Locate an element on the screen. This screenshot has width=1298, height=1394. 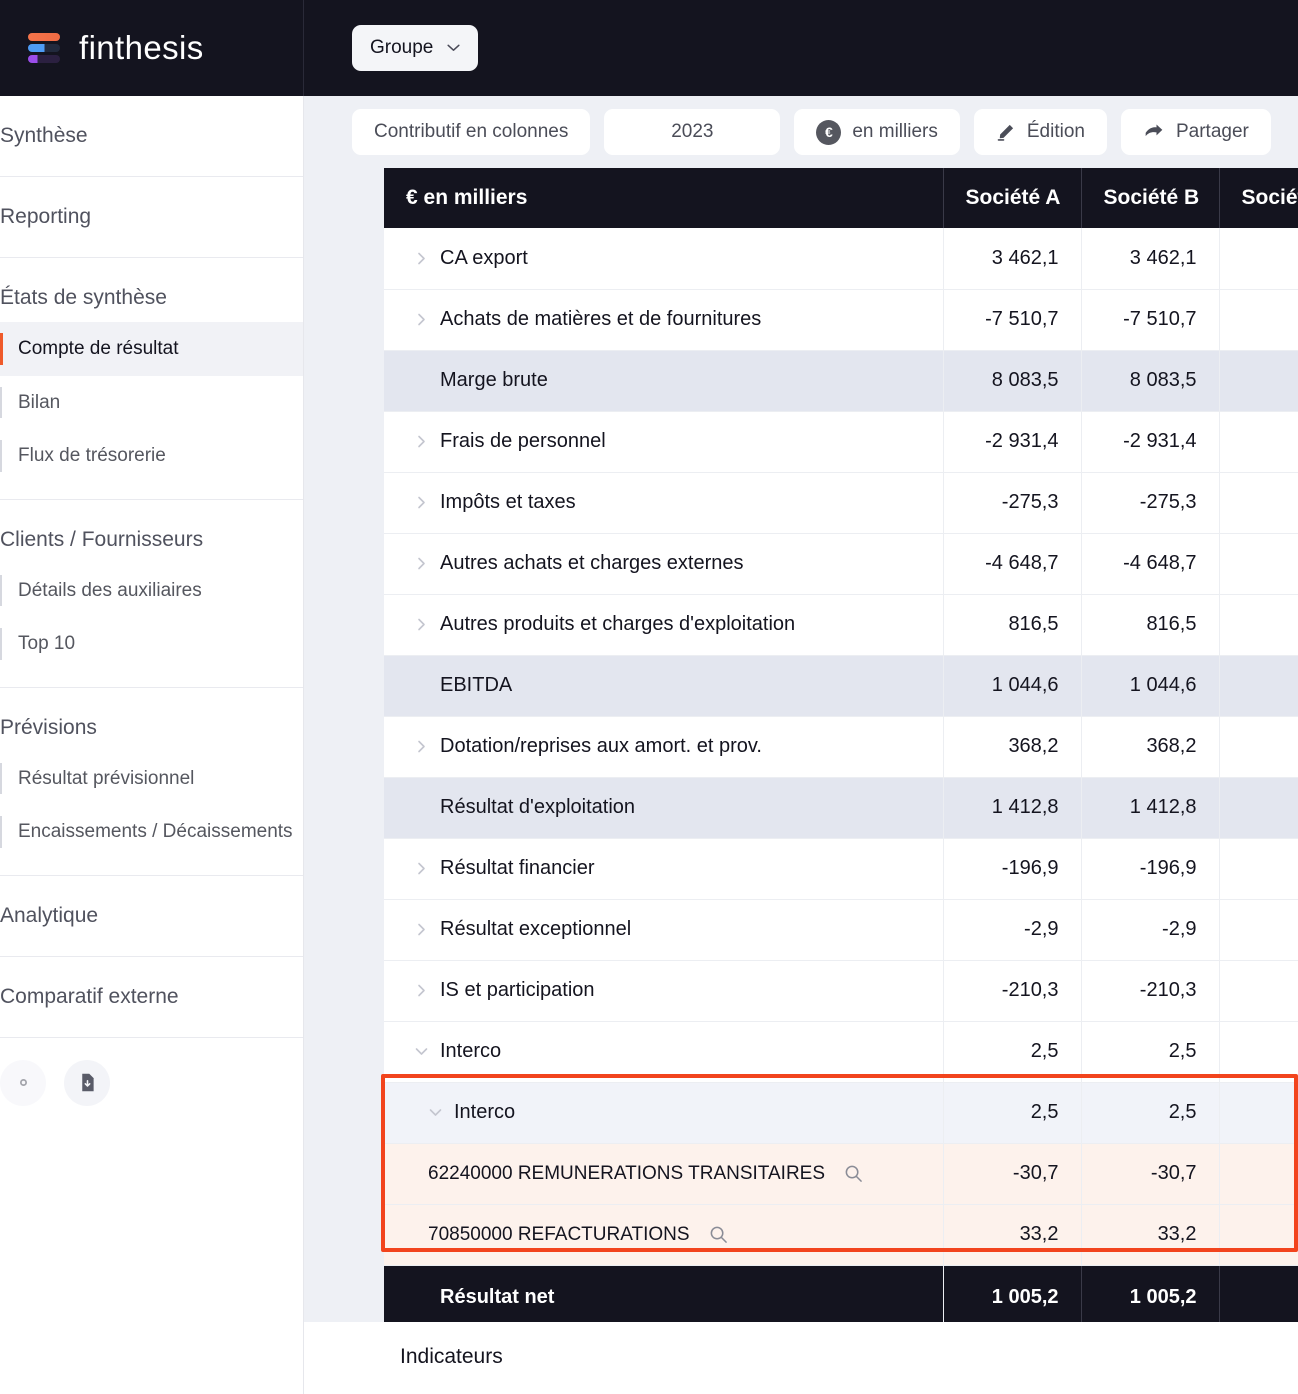
sidebar-item-comparatif-externe: Comparatif externe is located at coordinates (151, 996).